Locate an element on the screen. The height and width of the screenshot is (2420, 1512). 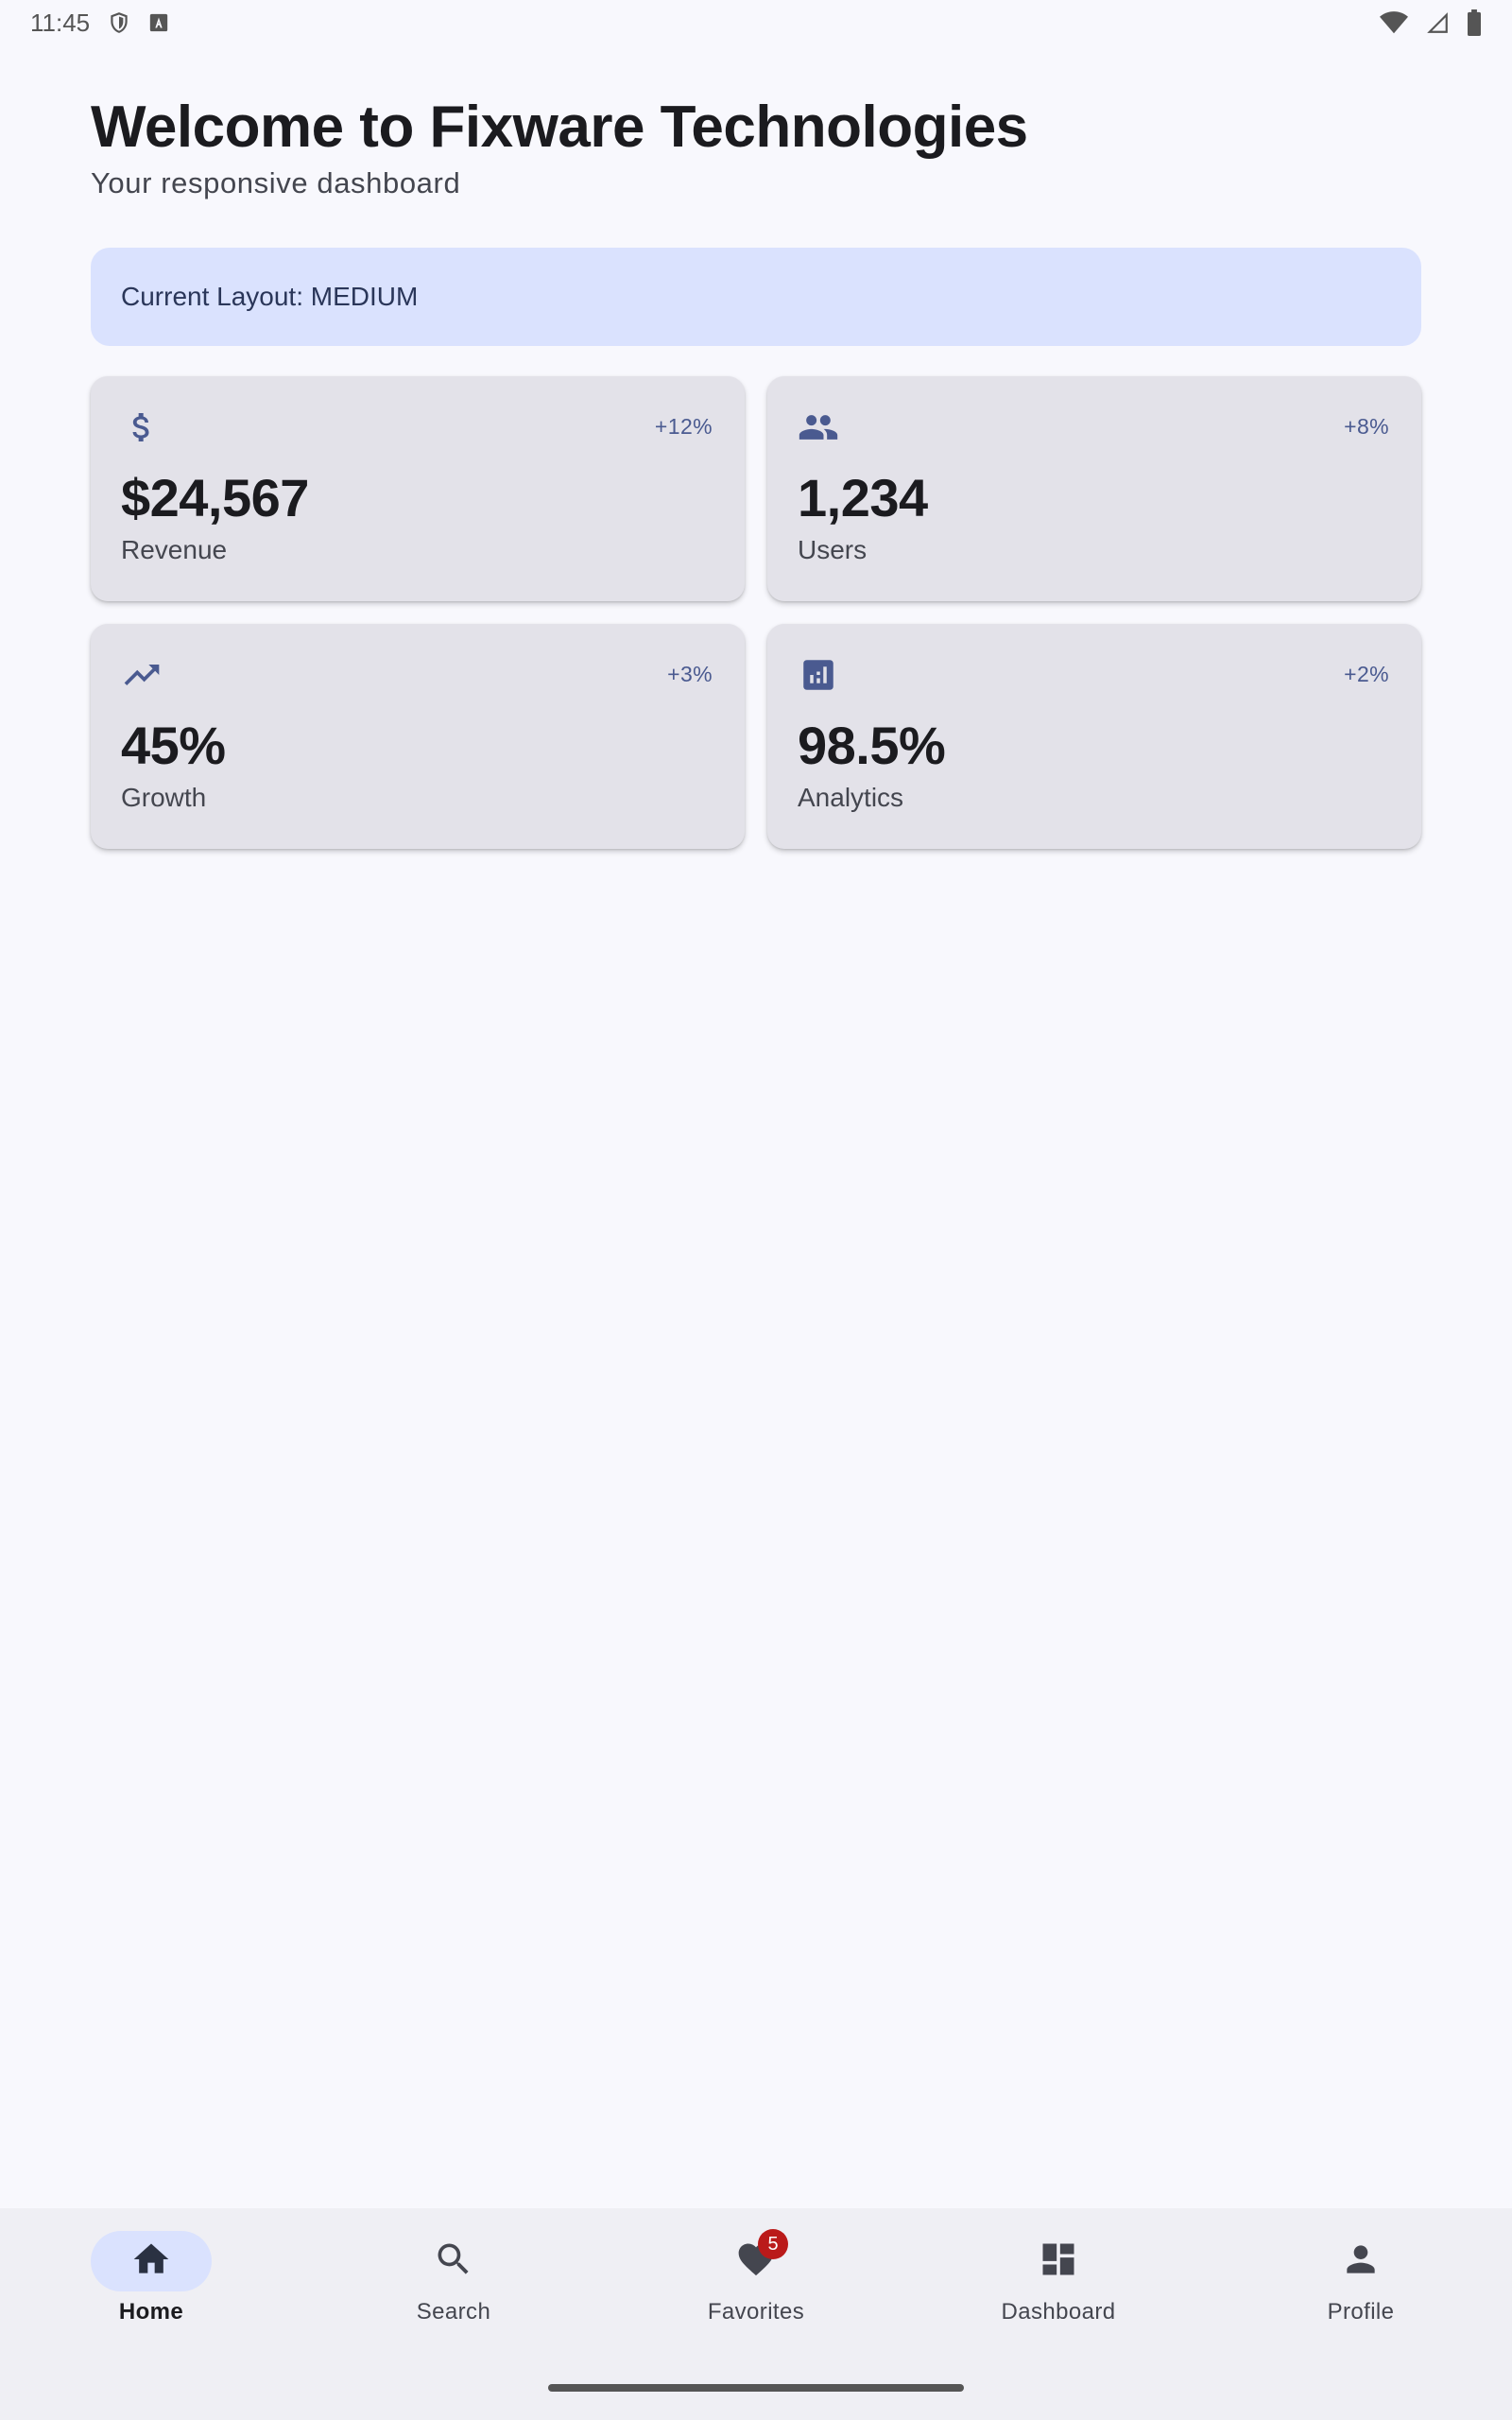
status-right is located at coordinates (1431, 22).